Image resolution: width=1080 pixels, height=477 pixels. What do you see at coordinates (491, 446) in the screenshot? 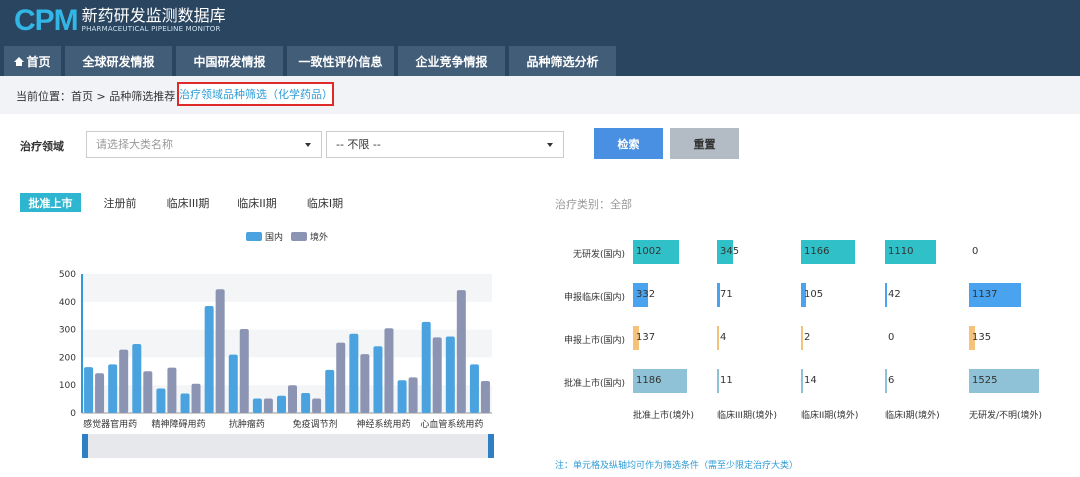
I see `zoom-handle-right` at bounding box center [491, 446].